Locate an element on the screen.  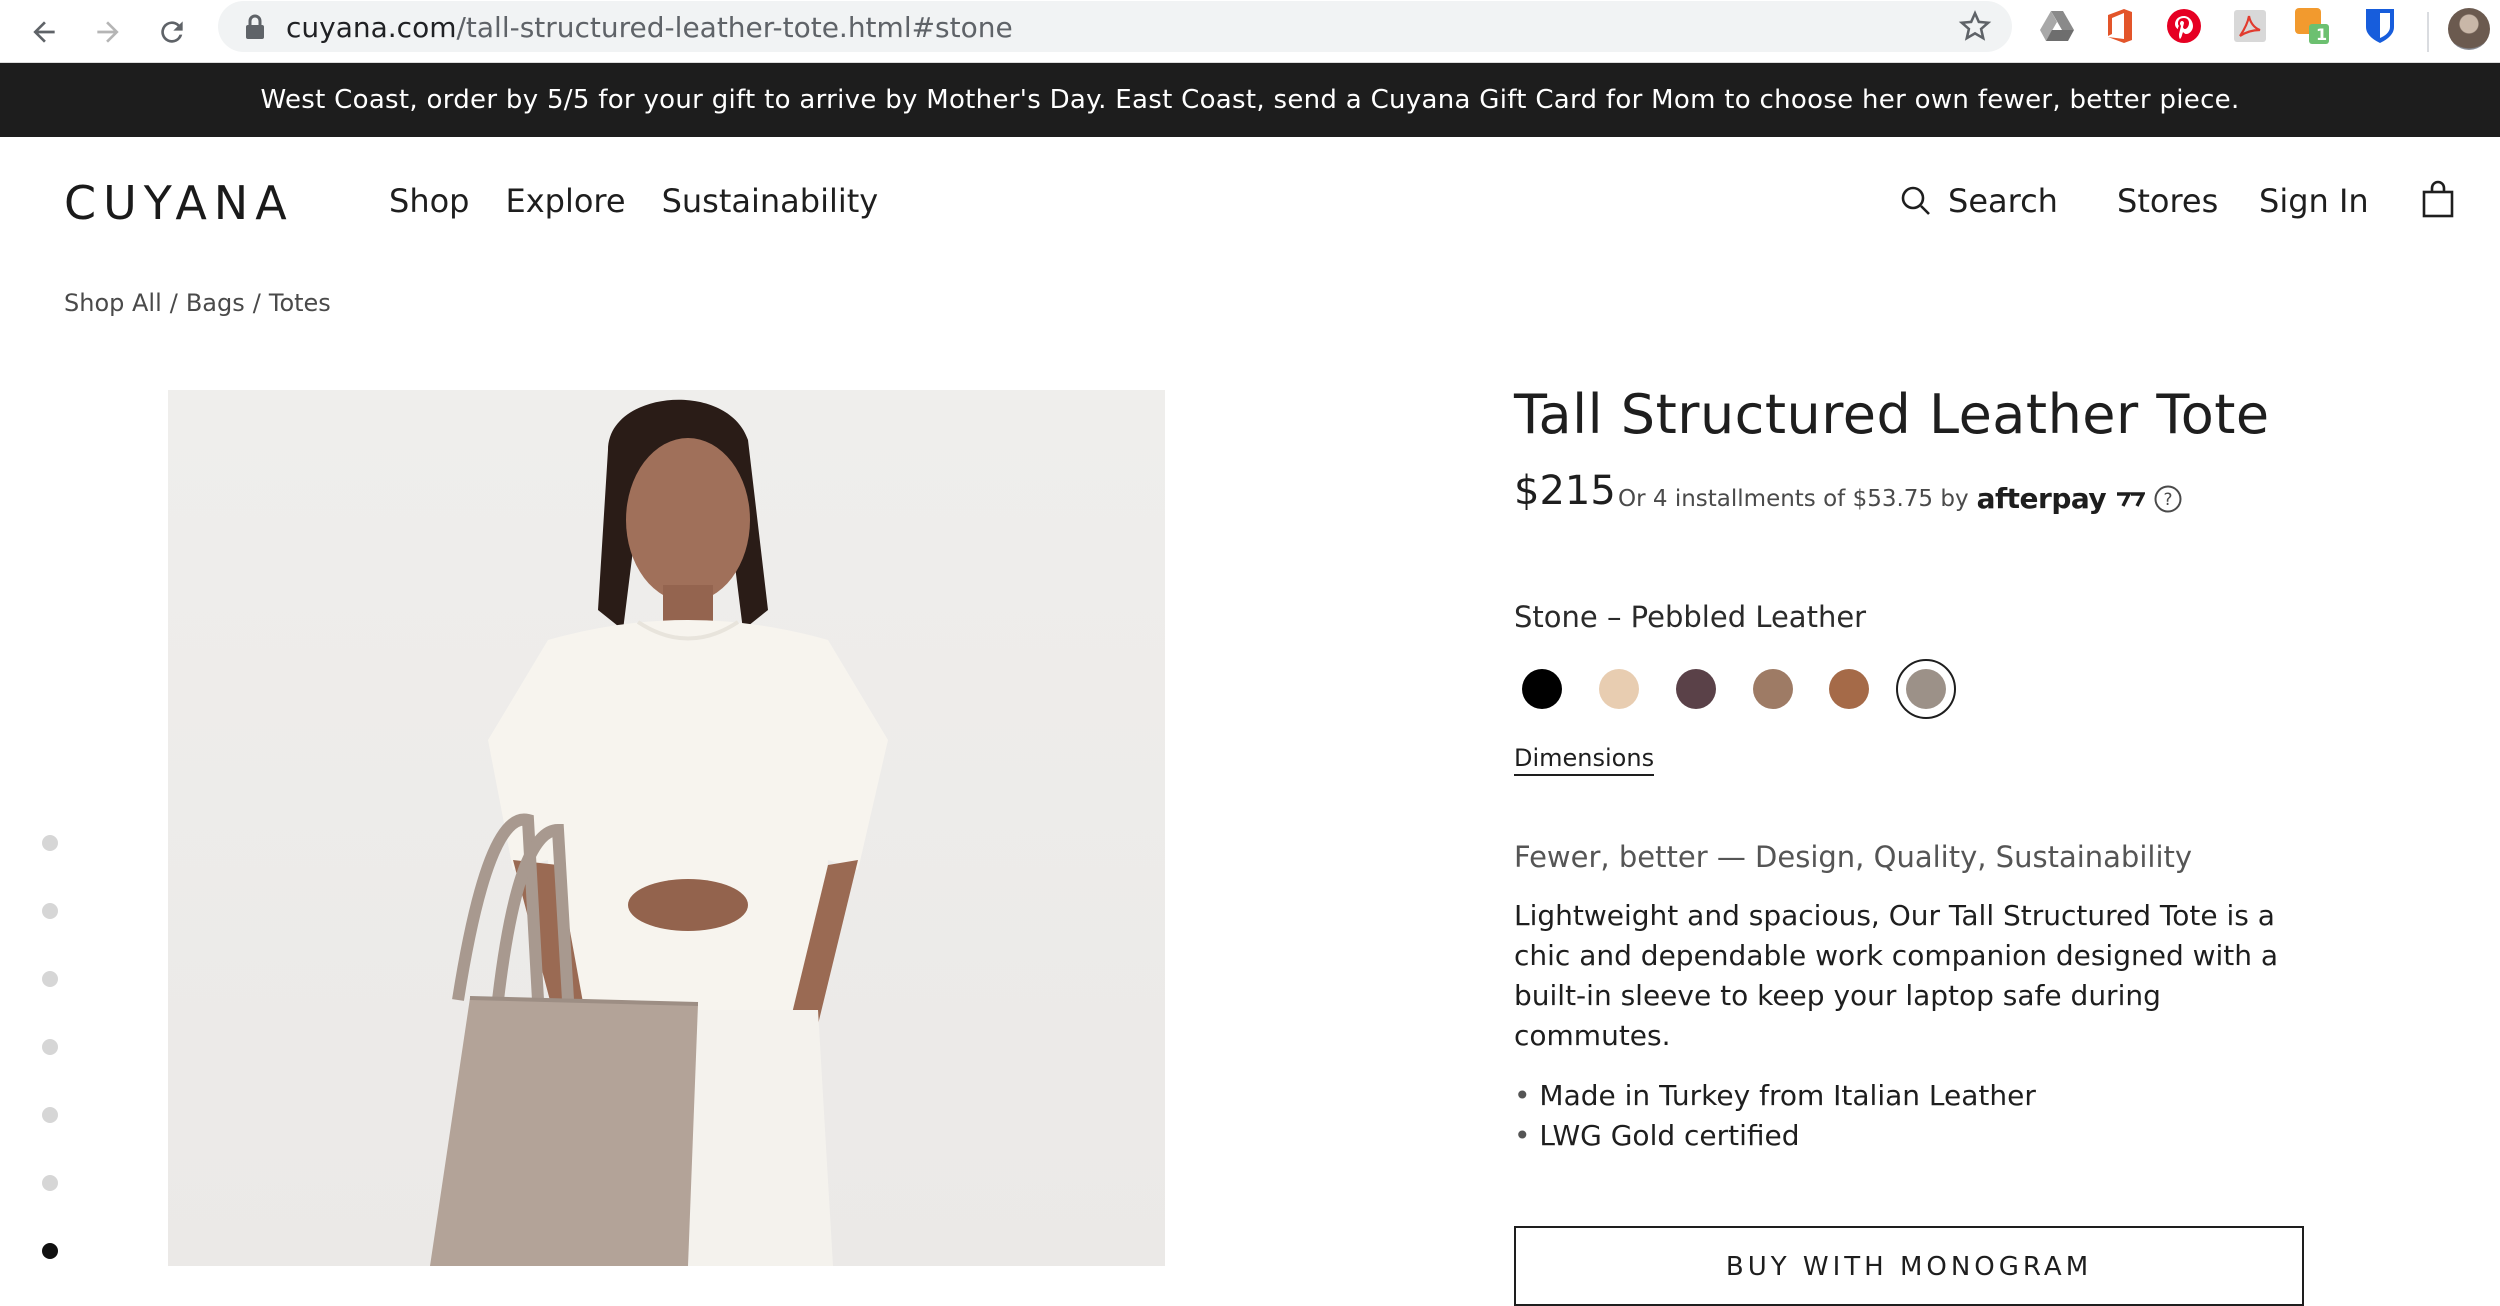
swatch-black is located at coordinates (1542, 689).